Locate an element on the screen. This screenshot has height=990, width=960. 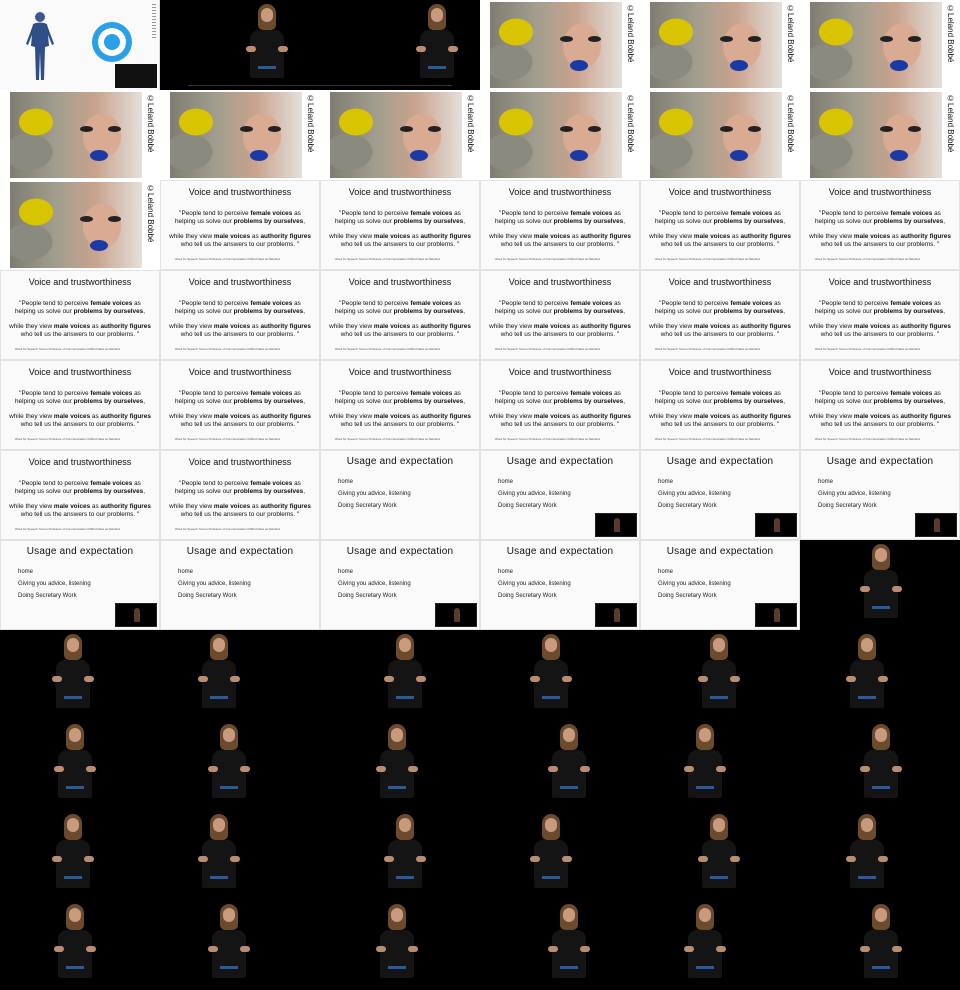
intro-slide-thumbnail is located at coordinates (80, 45).